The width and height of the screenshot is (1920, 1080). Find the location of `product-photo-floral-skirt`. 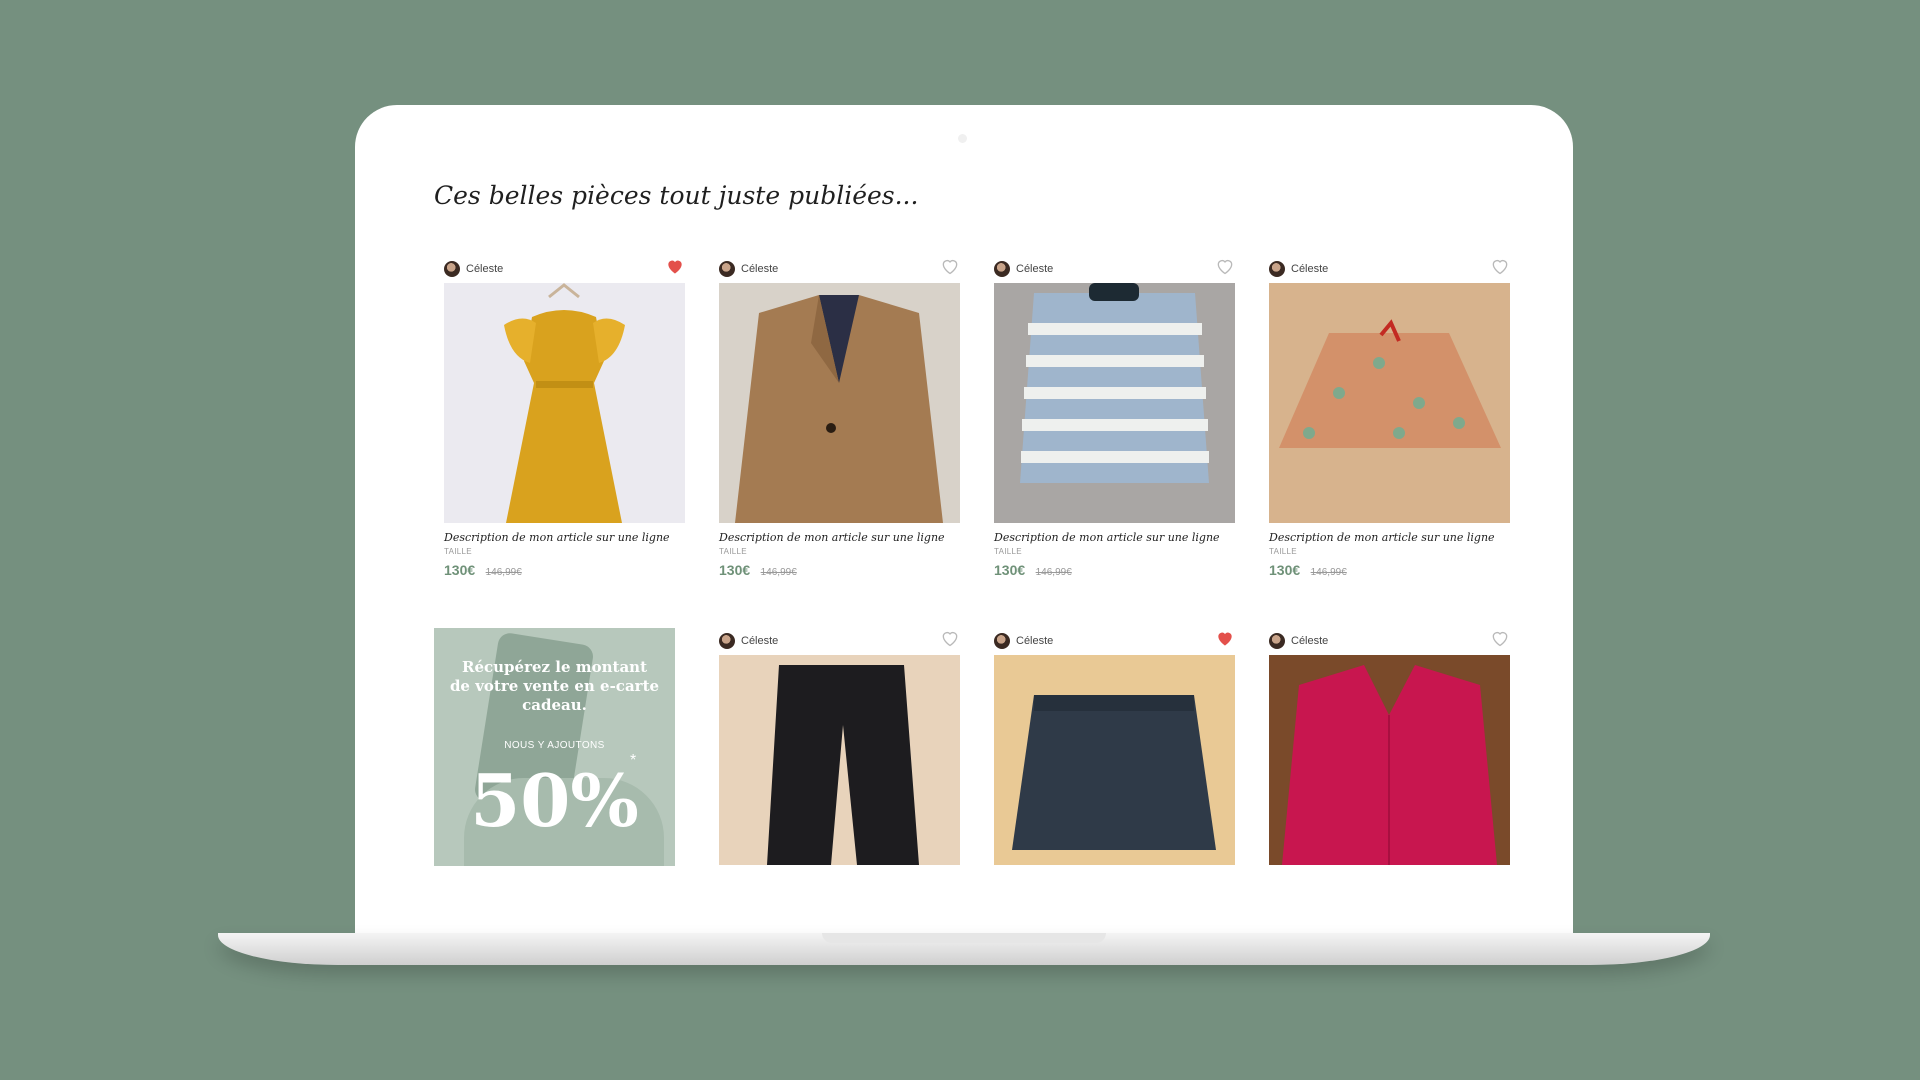

product-photo-floral-skirt is located at coordinates (1389, 403).